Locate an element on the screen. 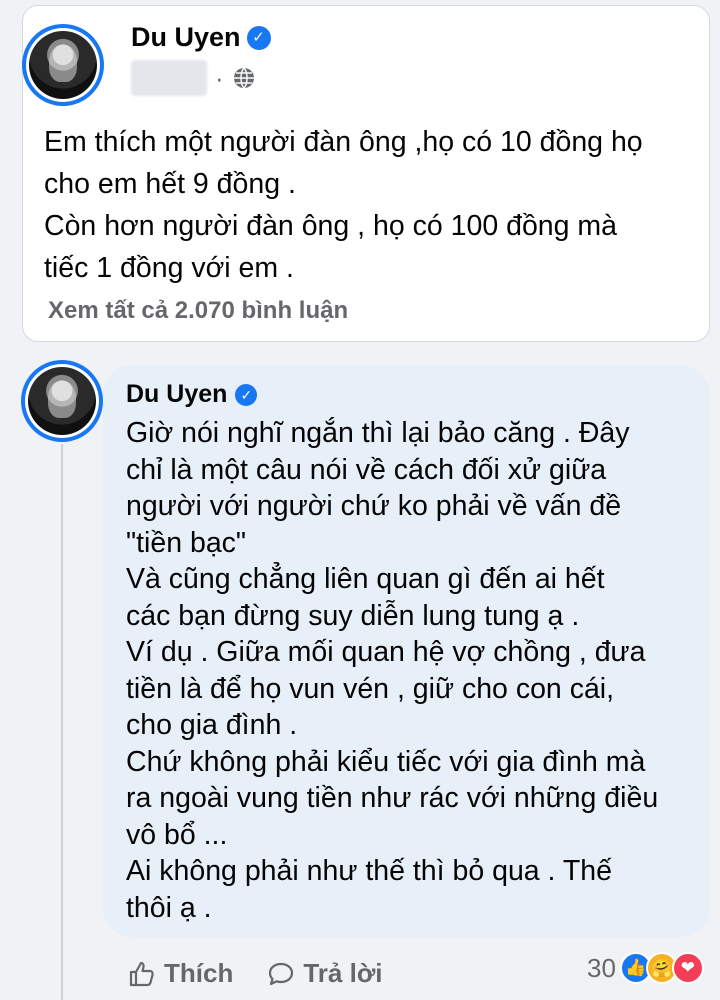  reactions-summary: 30 👍 🤗 ❤ is located at coordinates (645, 968).